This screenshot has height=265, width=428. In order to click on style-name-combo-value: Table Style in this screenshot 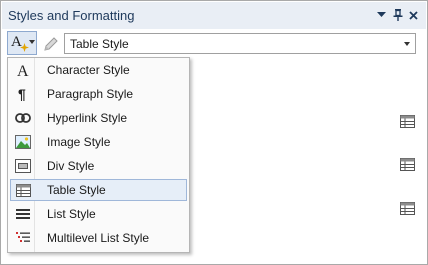, I will do `click(99, 44)`.